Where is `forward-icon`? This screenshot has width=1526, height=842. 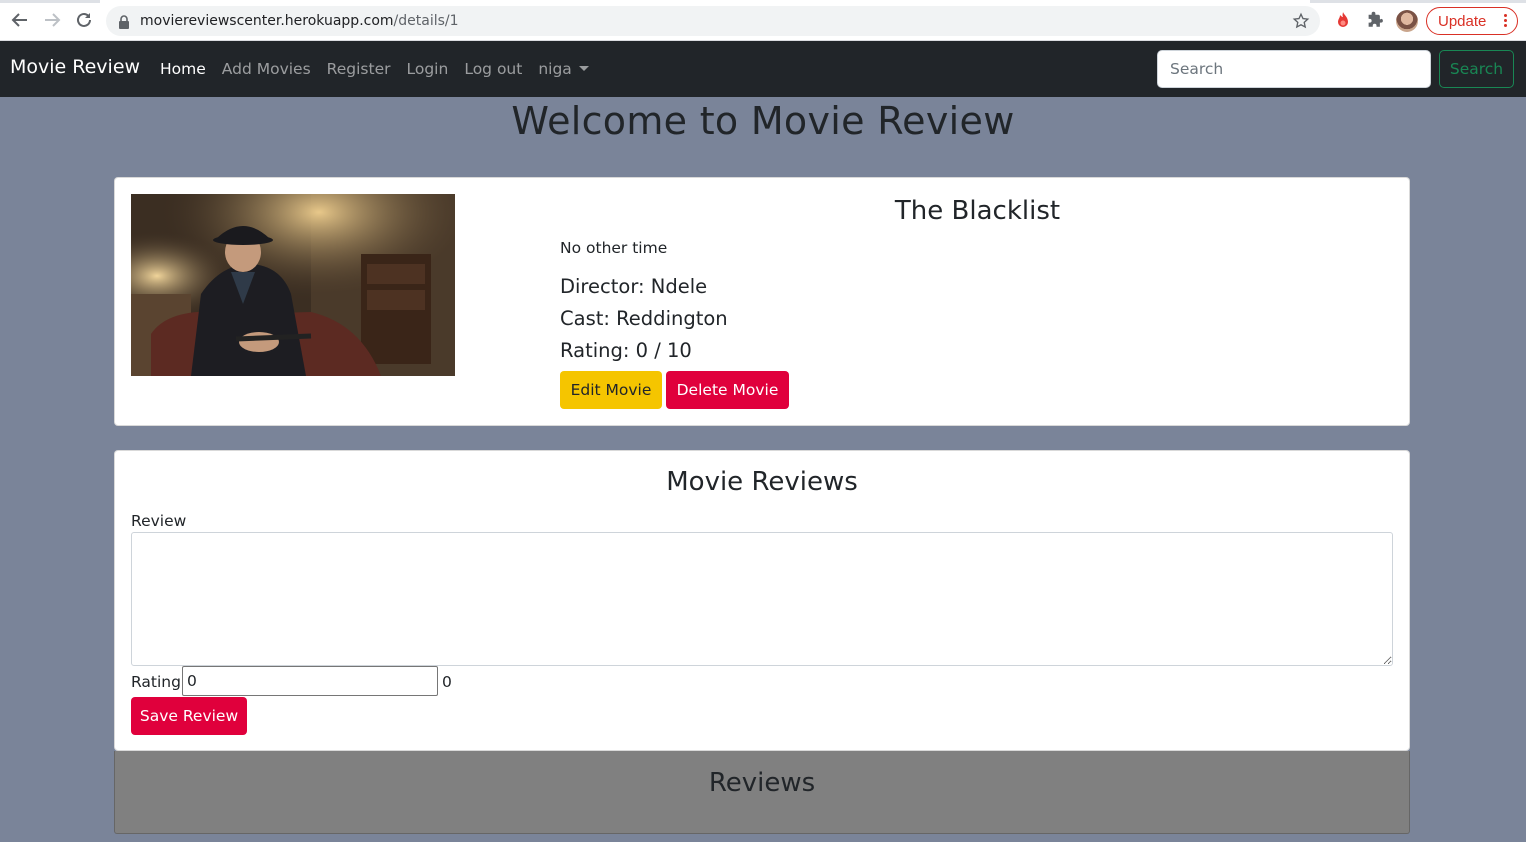
forward-icon is located at coordinates (52, 20).